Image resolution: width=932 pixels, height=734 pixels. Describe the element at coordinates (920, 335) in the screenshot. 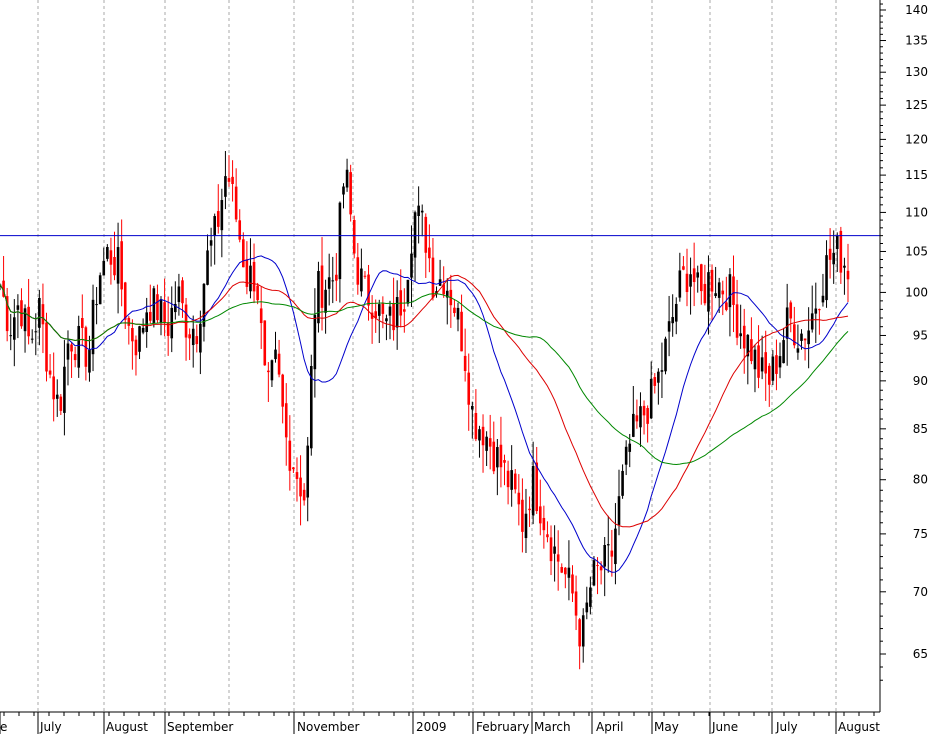

I see `y-tick-label: 95` at that location.